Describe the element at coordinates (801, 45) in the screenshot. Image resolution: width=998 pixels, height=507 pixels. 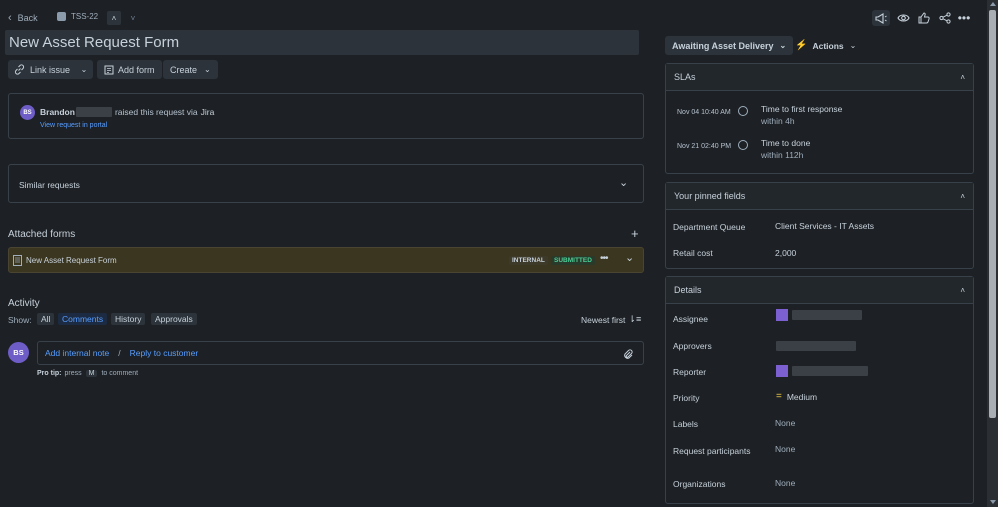
I see `lightning-icon: ⚡` at that location.